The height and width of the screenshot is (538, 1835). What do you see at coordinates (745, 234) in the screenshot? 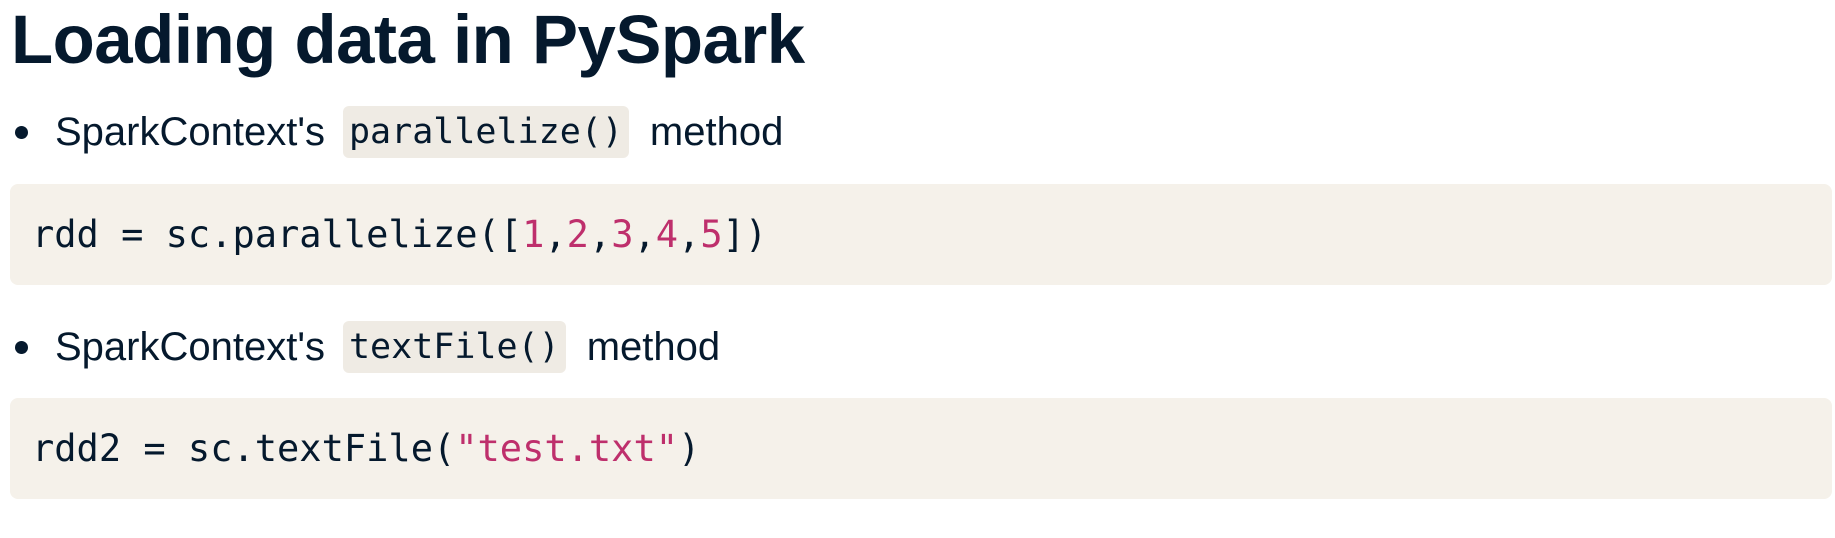
I see `code-text: ])` at bounding box center [745, 234].